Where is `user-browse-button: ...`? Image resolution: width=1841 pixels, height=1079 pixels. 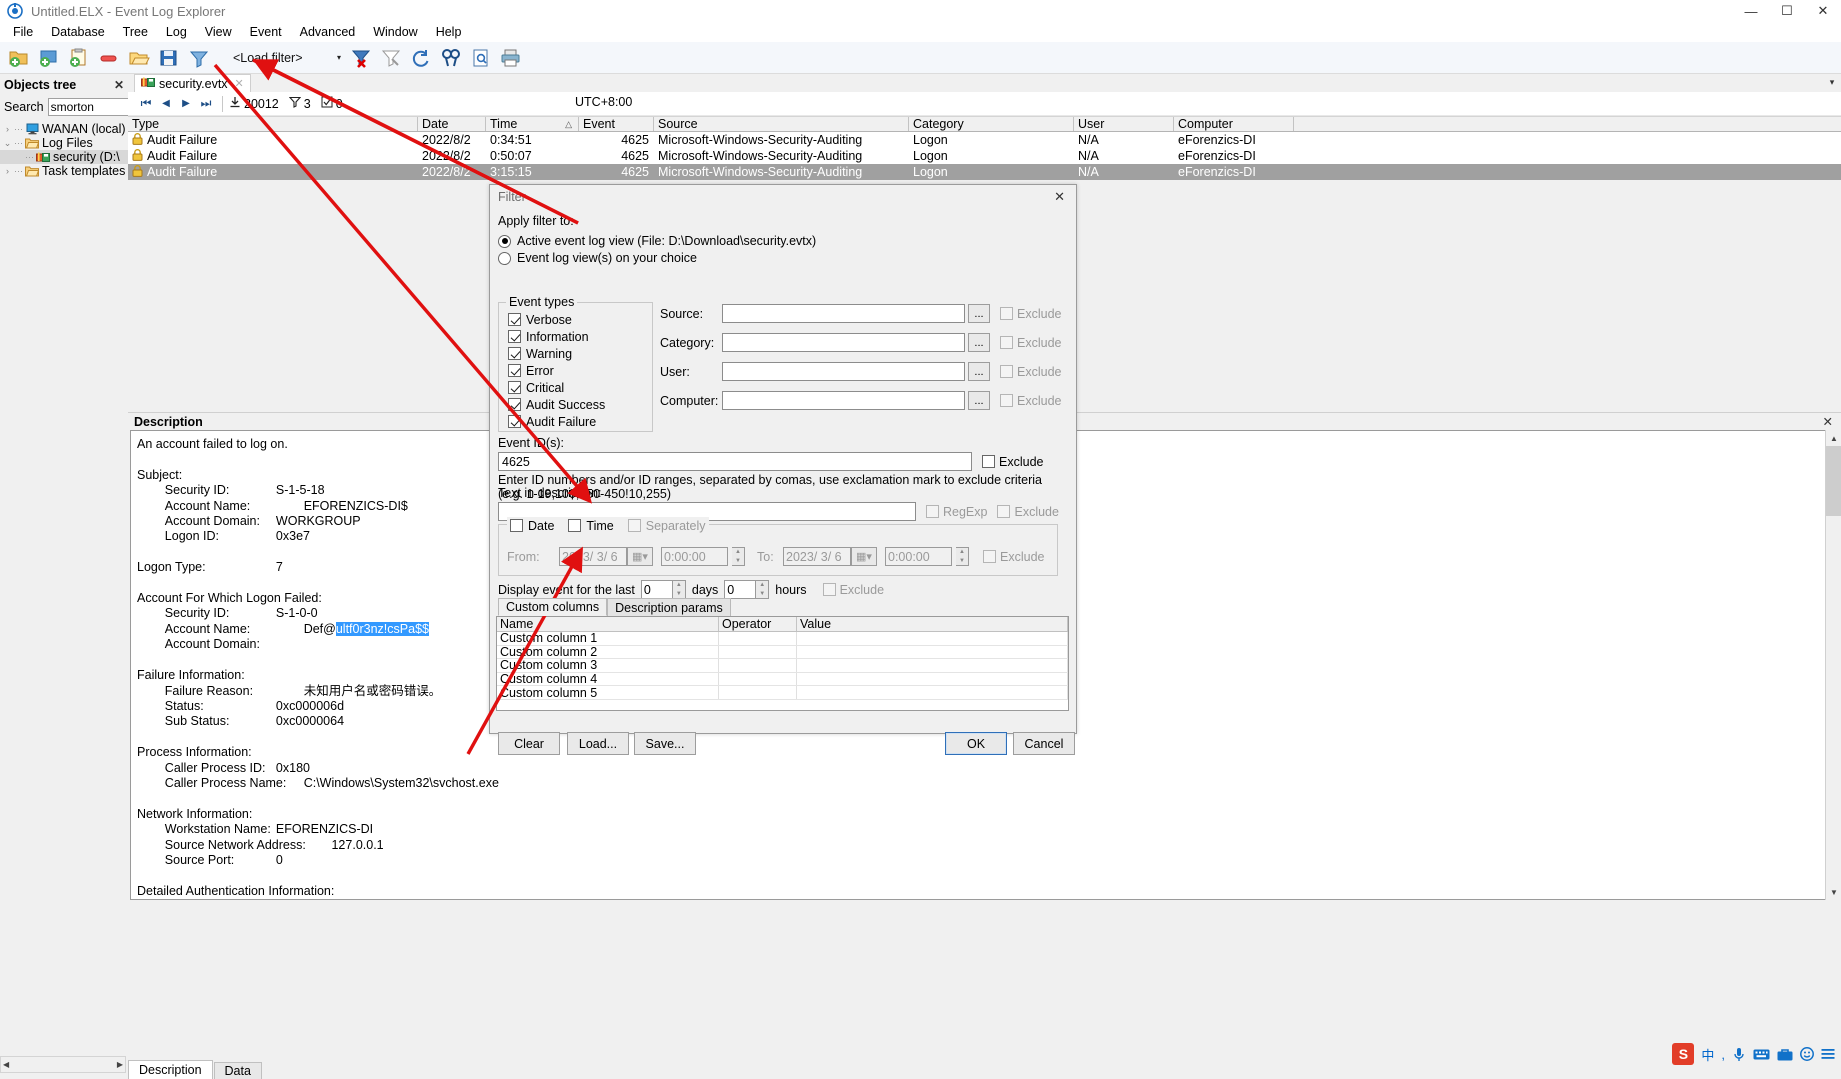
user-browse-button: ... is located at coordinates (979, 371).